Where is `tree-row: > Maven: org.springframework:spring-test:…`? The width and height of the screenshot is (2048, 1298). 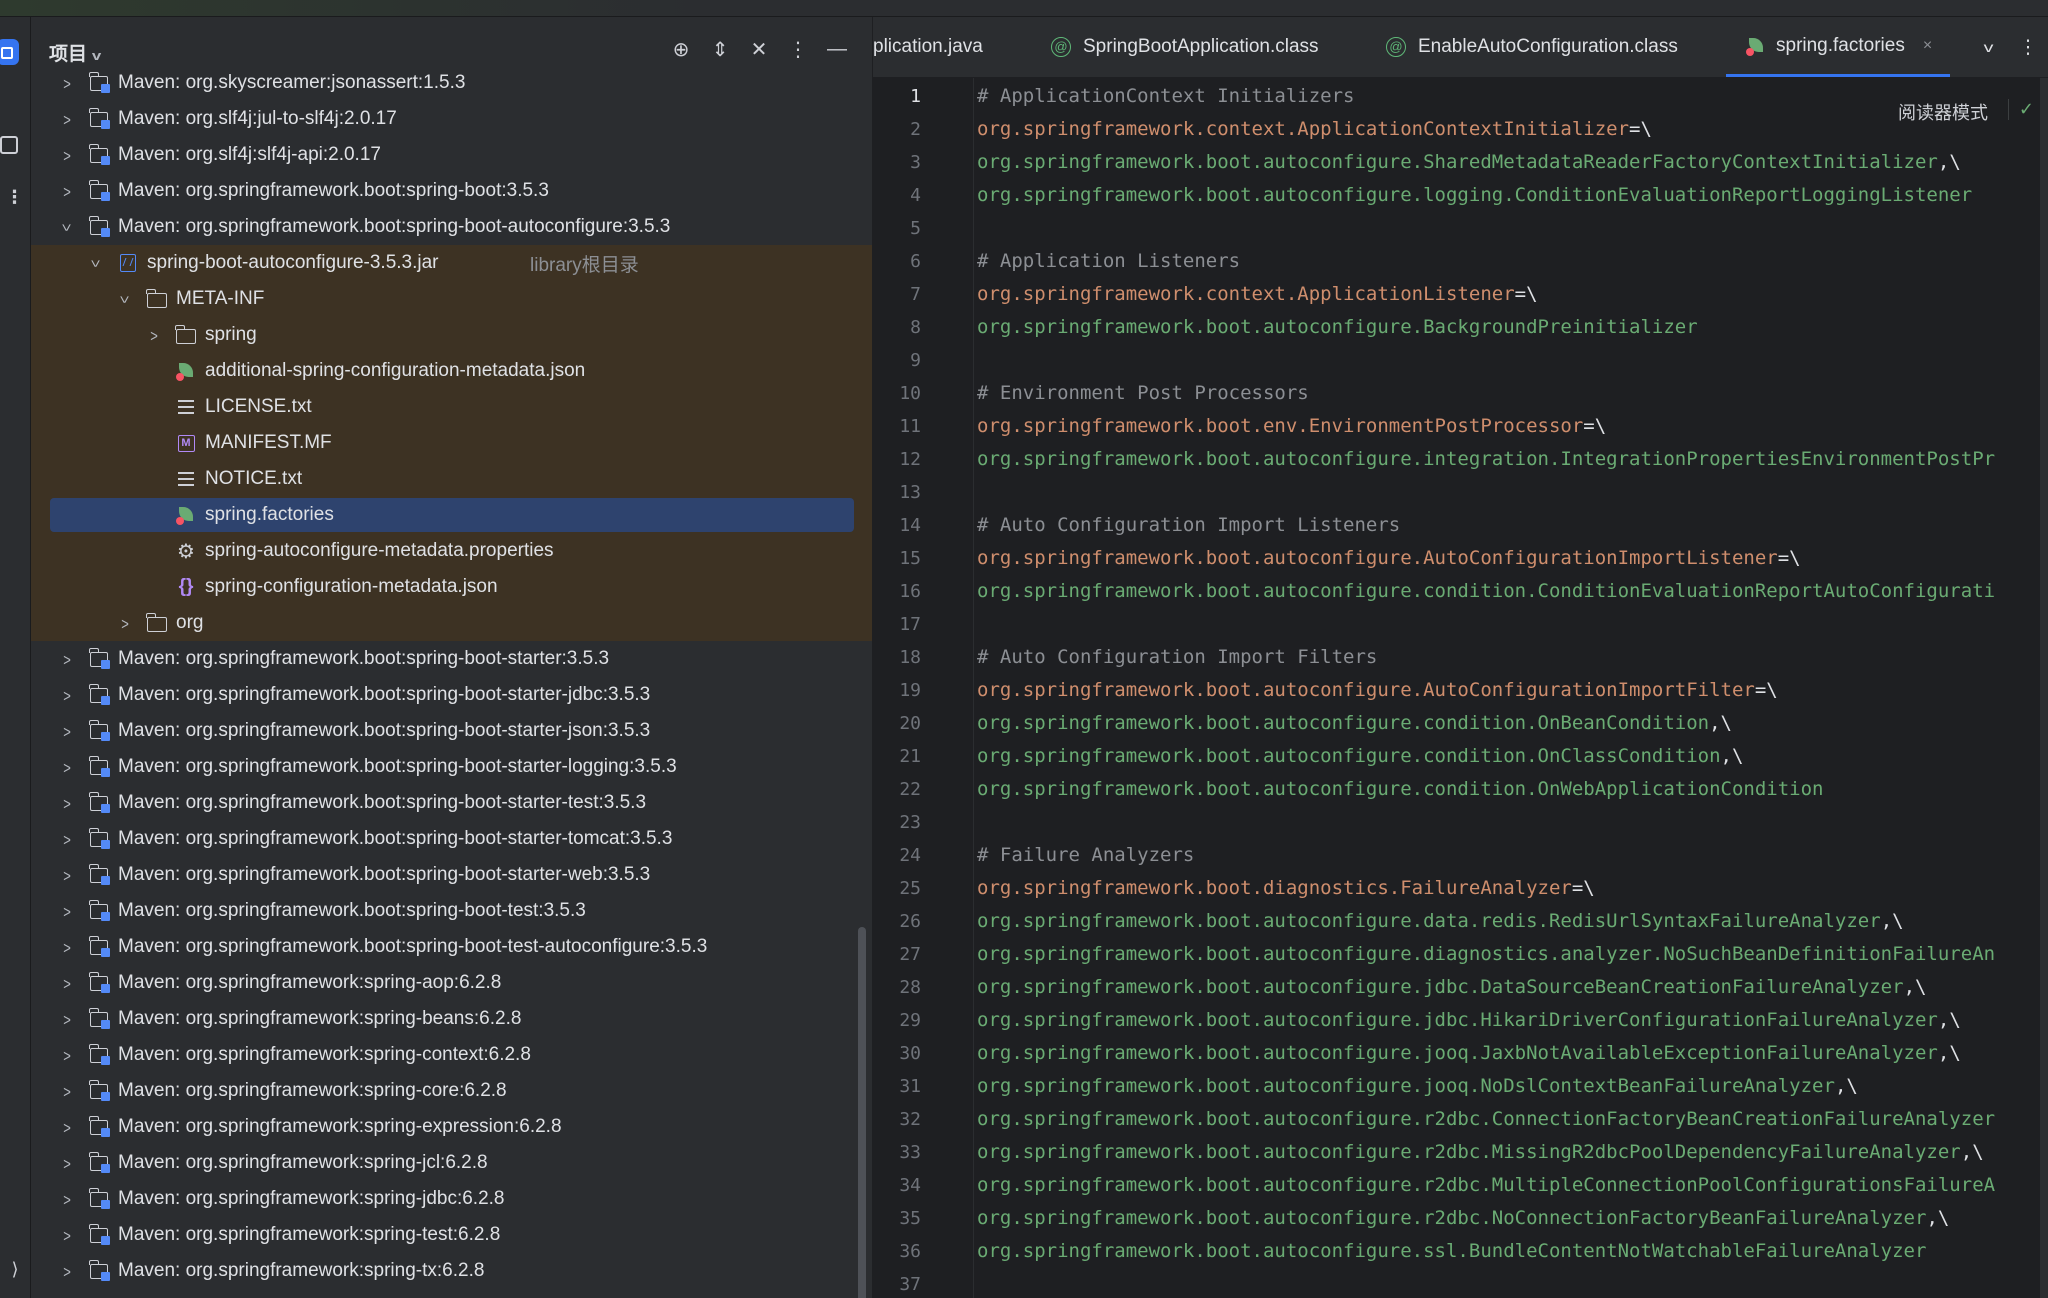 tree-row: > Maven: org.springframework:spring-test:… is located at coordinates (451, 1235).